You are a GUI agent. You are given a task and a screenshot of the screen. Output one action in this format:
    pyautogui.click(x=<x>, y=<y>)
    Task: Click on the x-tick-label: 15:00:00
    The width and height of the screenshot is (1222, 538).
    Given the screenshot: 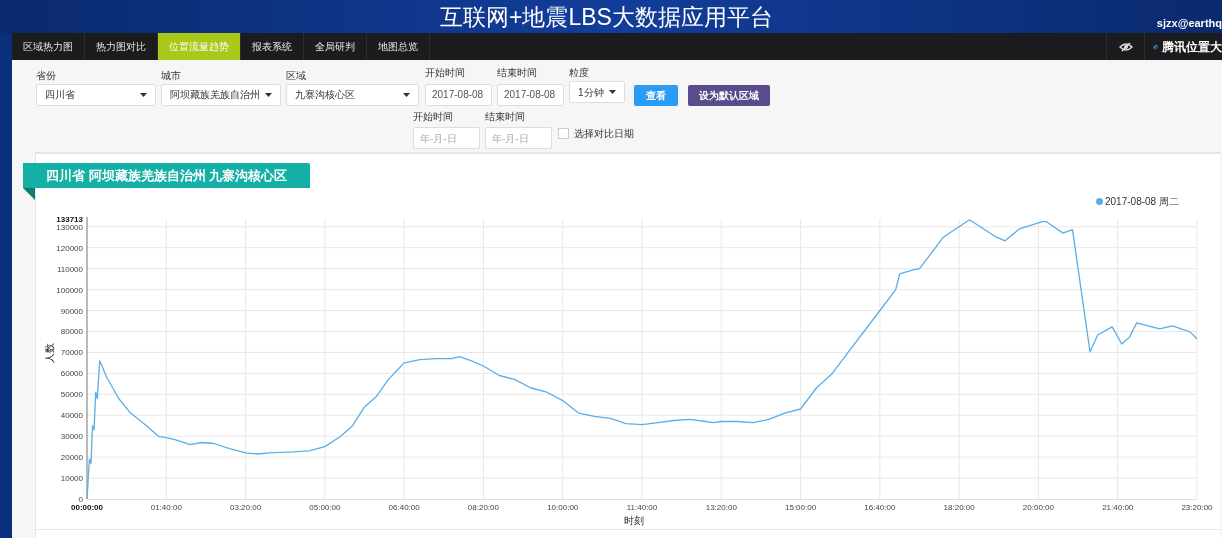 What is the action you would take?
    pyautogui.click(x=801, y=507)
    